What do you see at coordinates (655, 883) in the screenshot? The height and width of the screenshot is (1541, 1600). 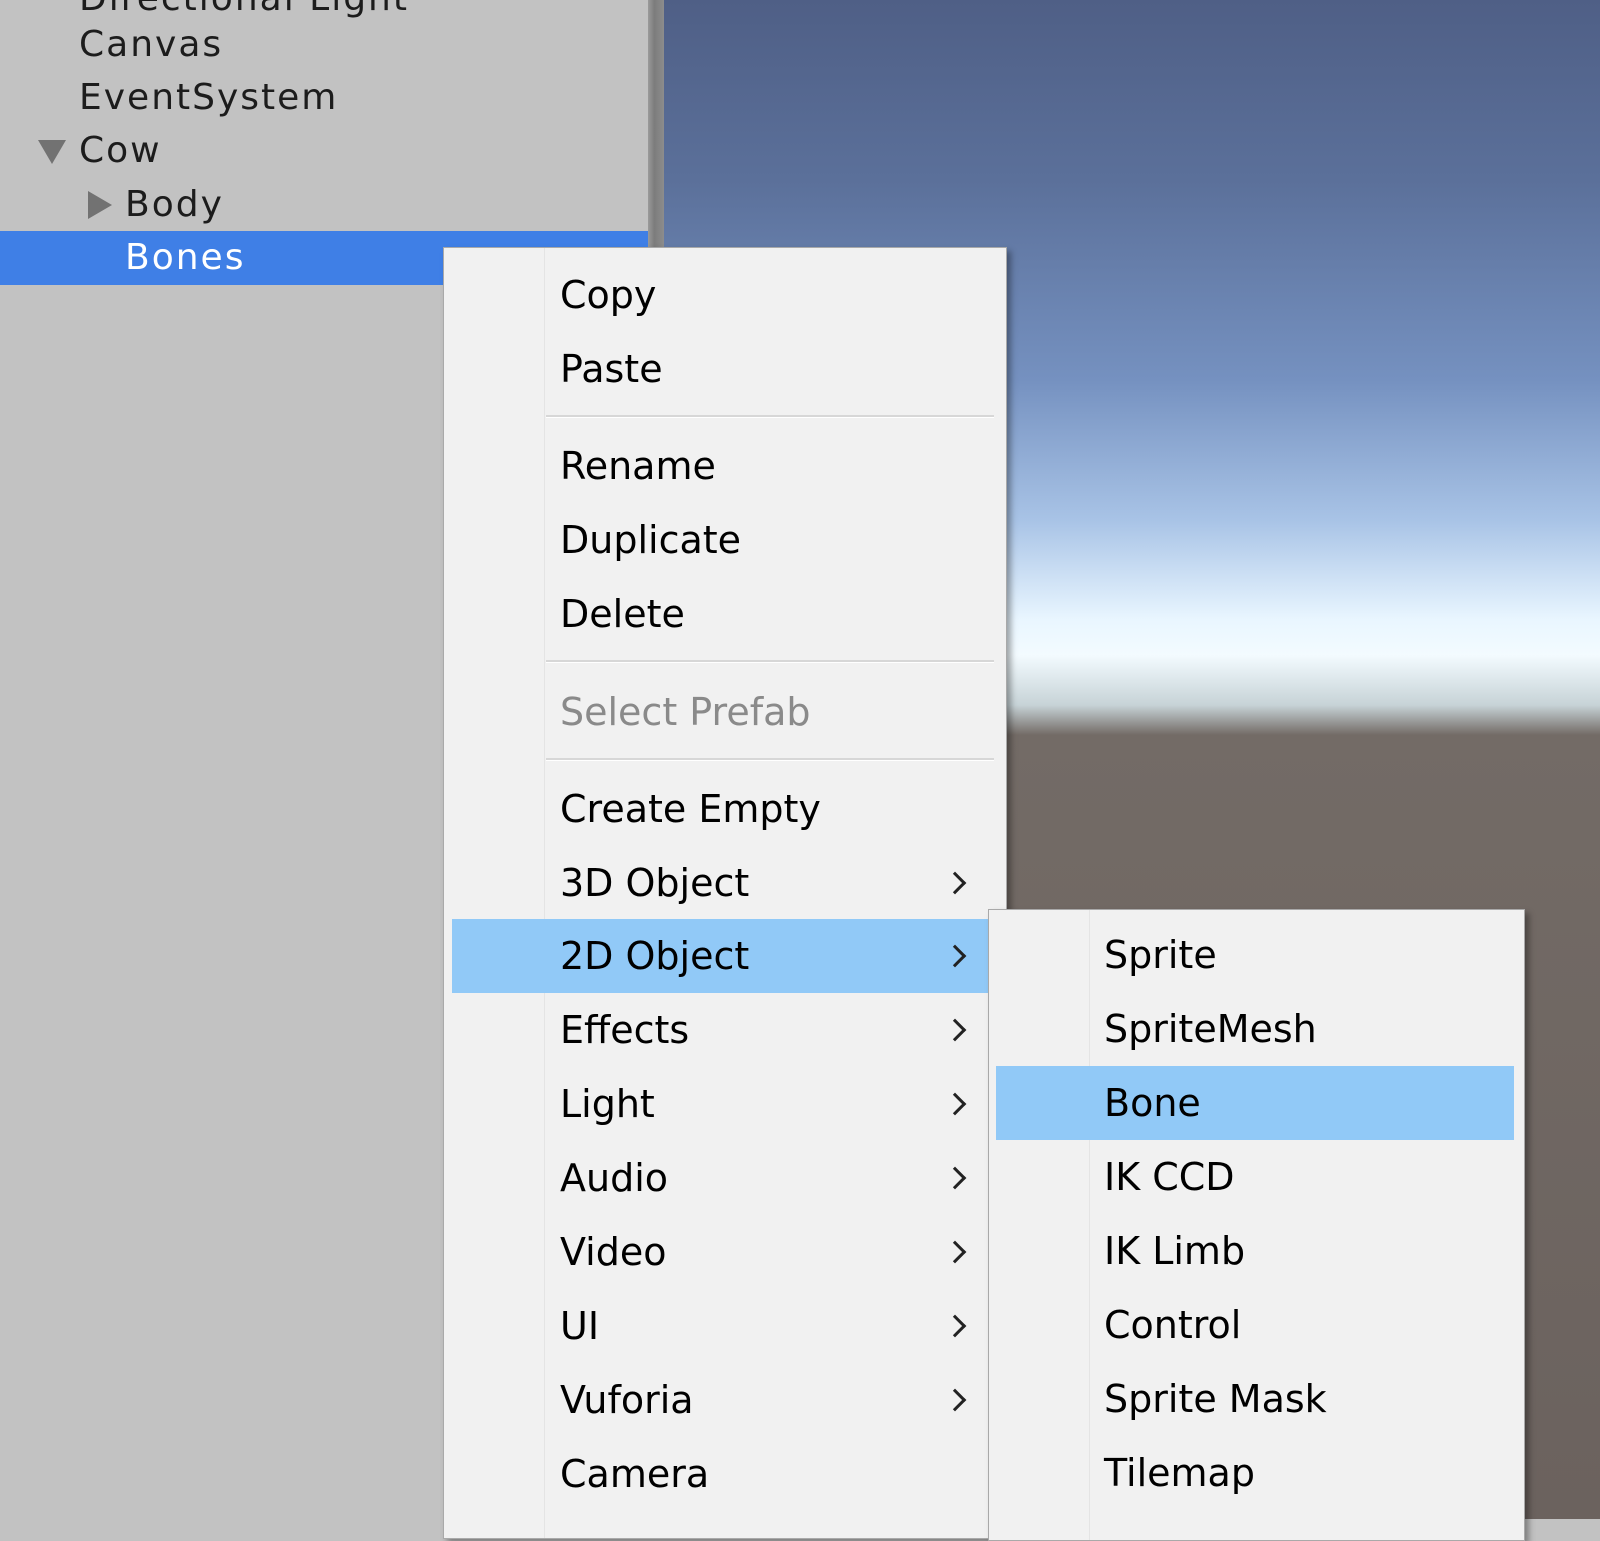 I see `menu-item-label: 3D Object` at bounding box center [655, 883].